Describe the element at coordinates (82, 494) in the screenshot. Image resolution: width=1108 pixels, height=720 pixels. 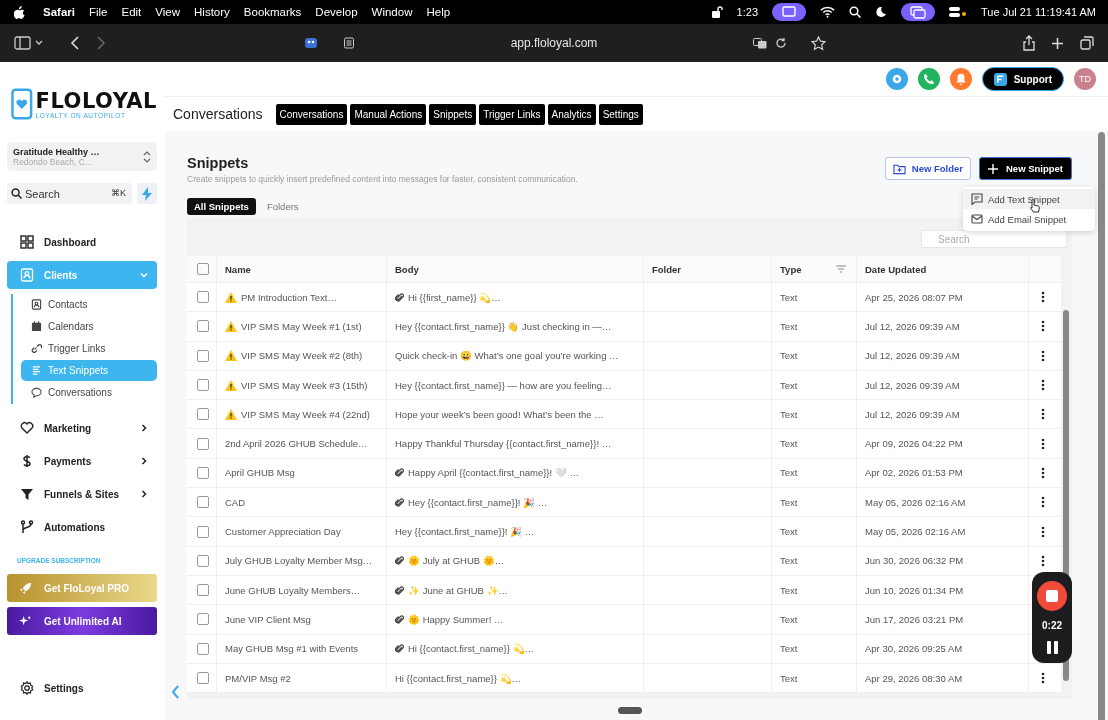
I see `nav-item: Funnels & Sites` at that location.